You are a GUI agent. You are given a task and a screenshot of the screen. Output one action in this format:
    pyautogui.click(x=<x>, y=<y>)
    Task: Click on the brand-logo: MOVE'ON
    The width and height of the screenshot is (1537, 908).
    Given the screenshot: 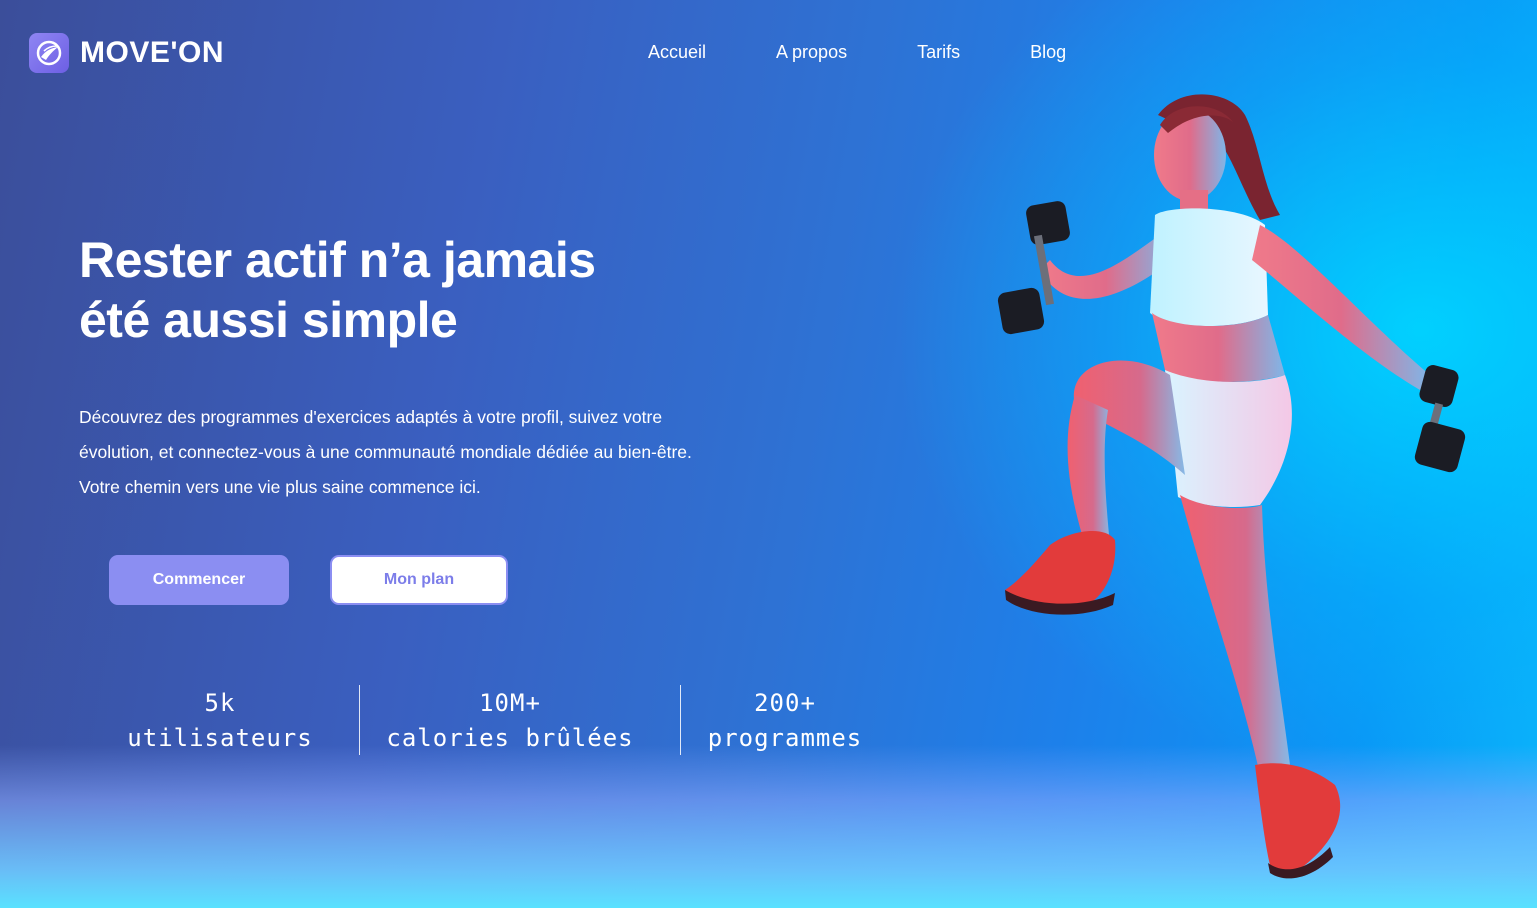 What is the action you would take?
    pyautogui.click(x=126, y=53)
    